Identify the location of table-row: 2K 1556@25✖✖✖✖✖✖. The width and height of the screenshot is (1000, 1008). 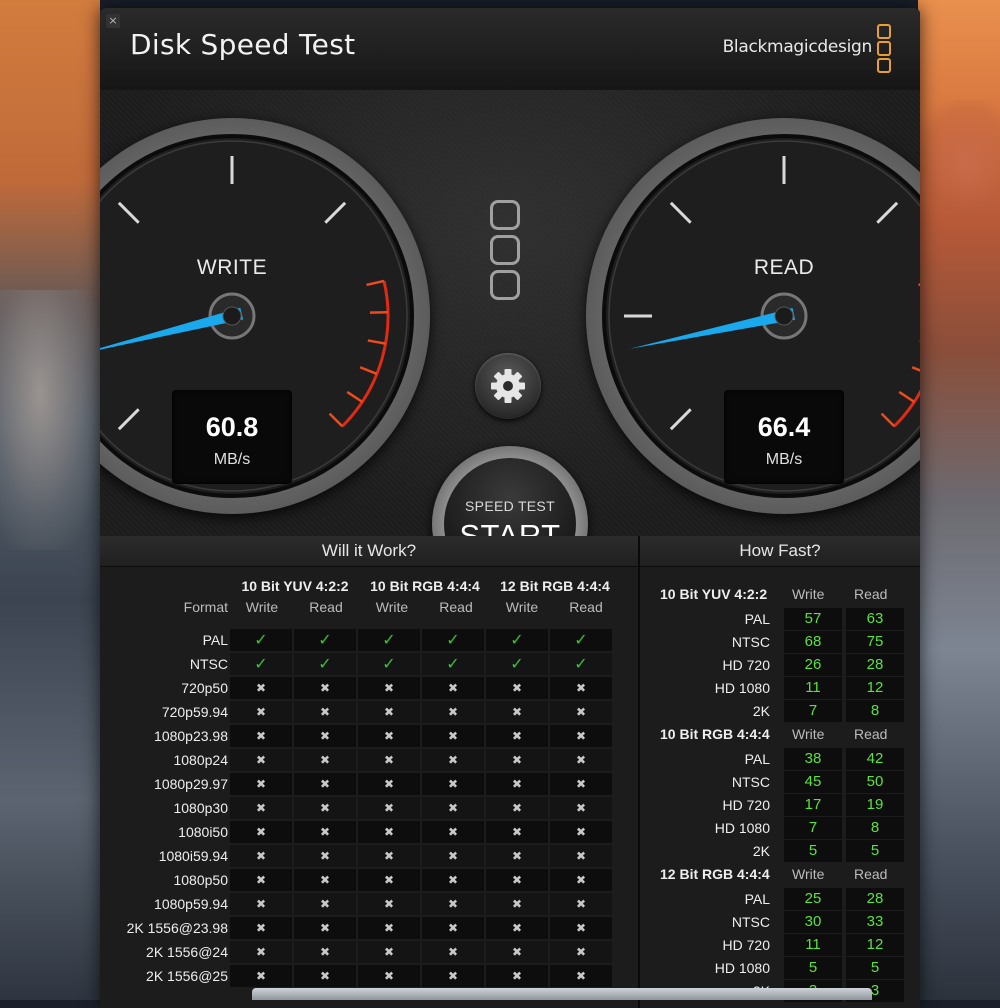
(364, 976).